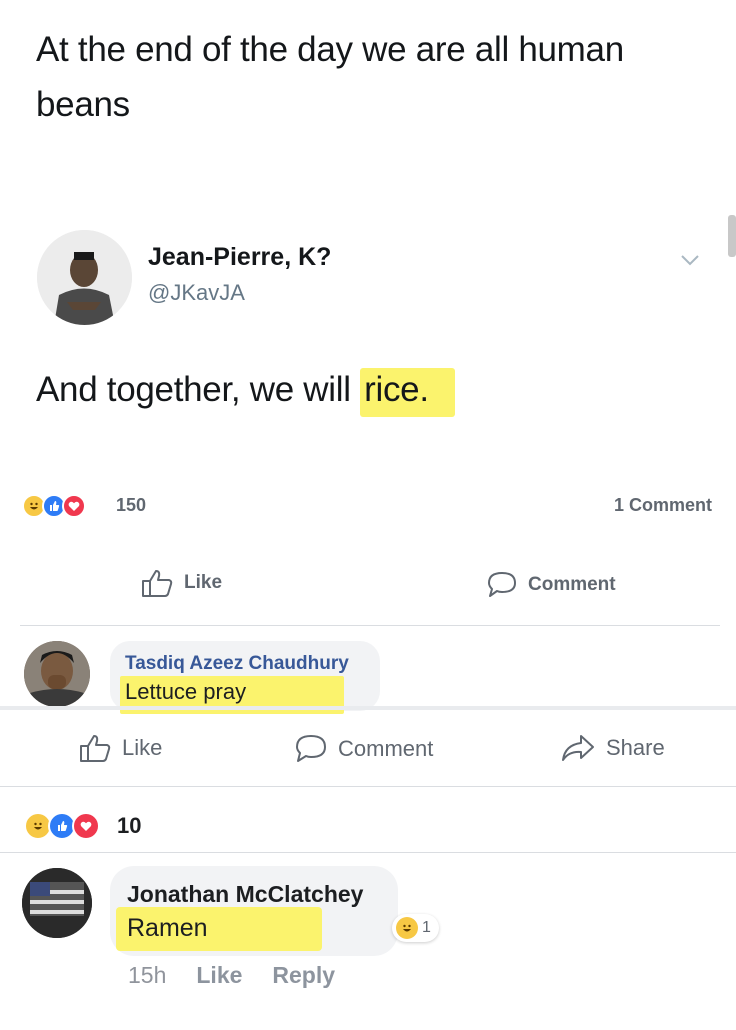 The width and height of the screenshot is (736, 1030). What do you see at coordinates (129, 826) in the screenshot?
I see `reaction-count: 10` at bounding box center [129, 826].